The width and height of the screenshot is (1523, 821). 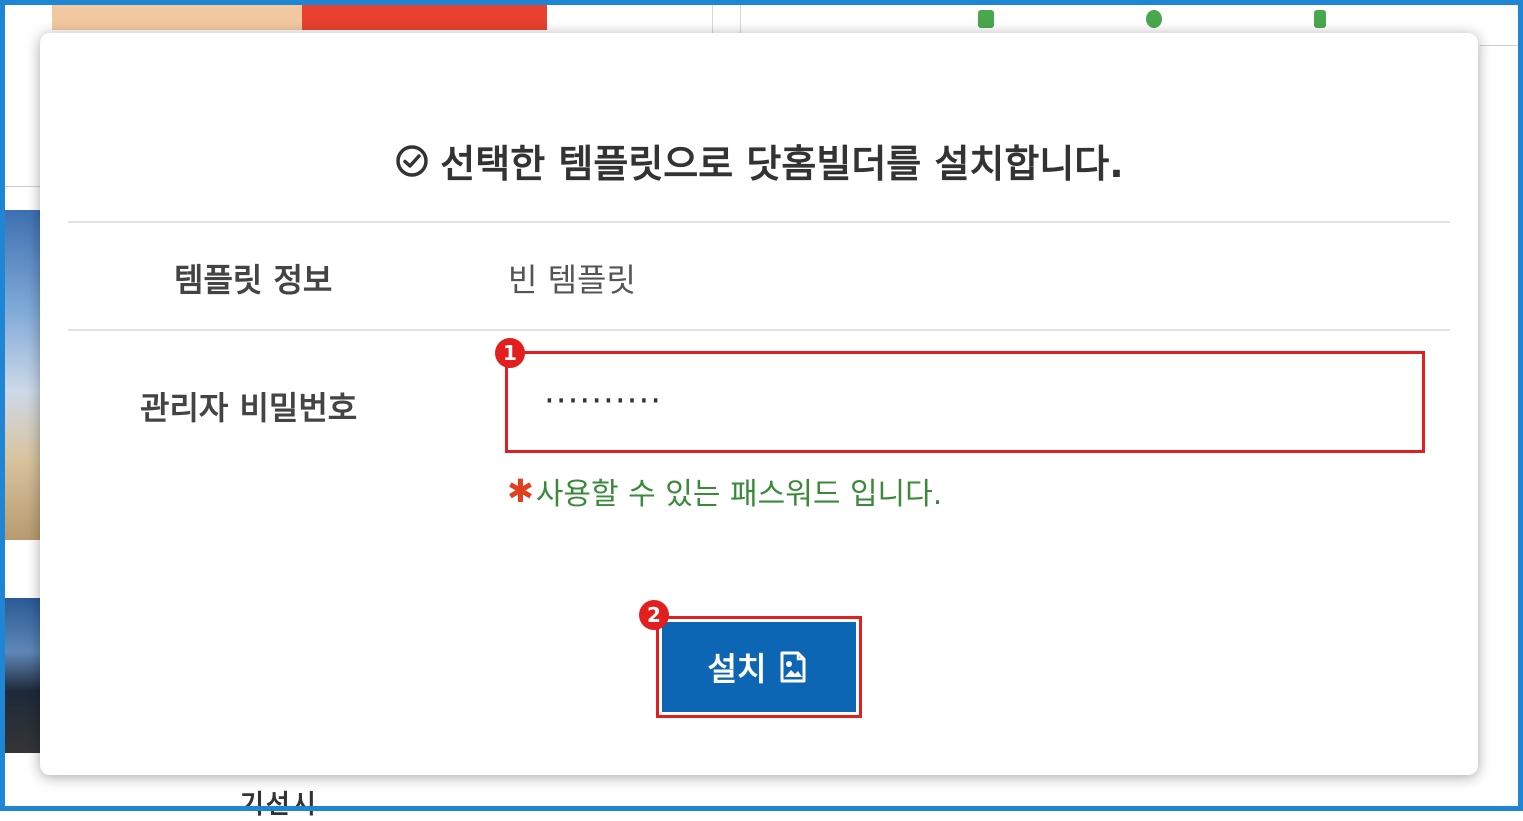 I want to click on image-file-icon, so click(x=793, y=667).